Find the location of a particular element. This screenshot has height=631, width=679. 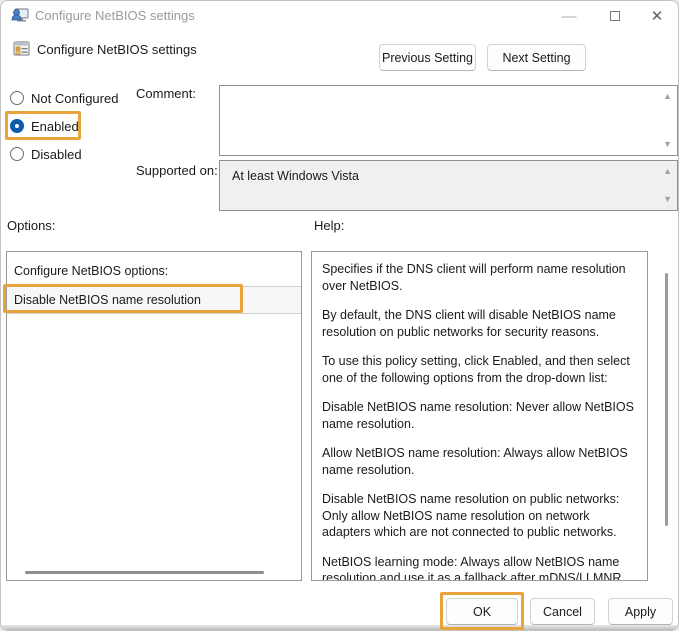

next-setting-button: Next Setting is located at coordinates (536, 57).